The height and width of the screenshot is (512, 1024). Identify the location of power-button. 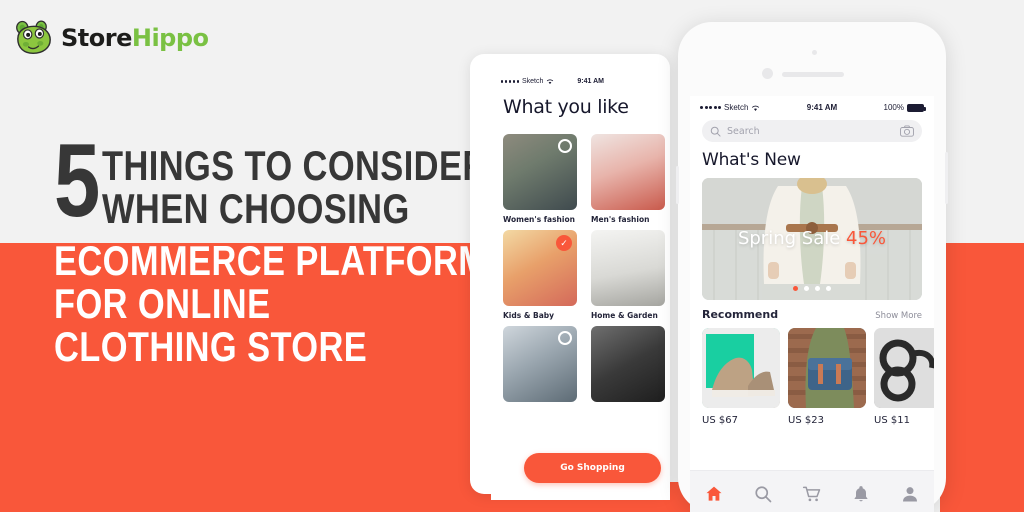
(946, 178).